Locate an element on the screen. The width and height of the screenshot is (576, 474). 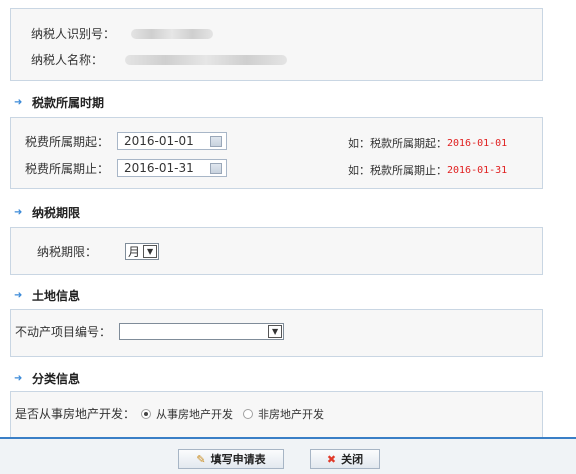
taxpayer-name-label: 纳税人名称： is located at coordinates (67, 60).